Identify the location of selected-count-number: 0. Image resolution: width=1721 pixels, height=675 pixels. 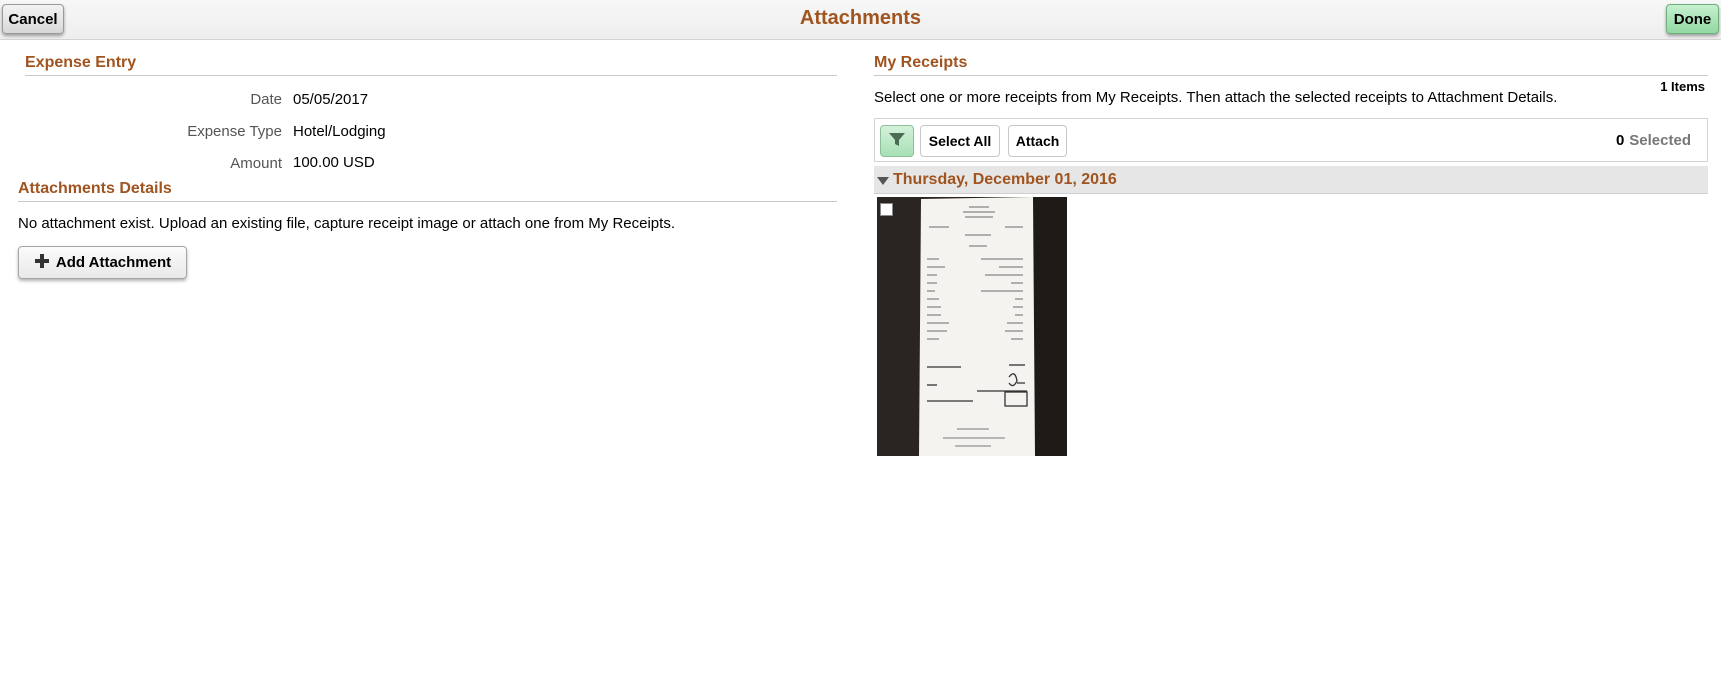
(1620, 140).